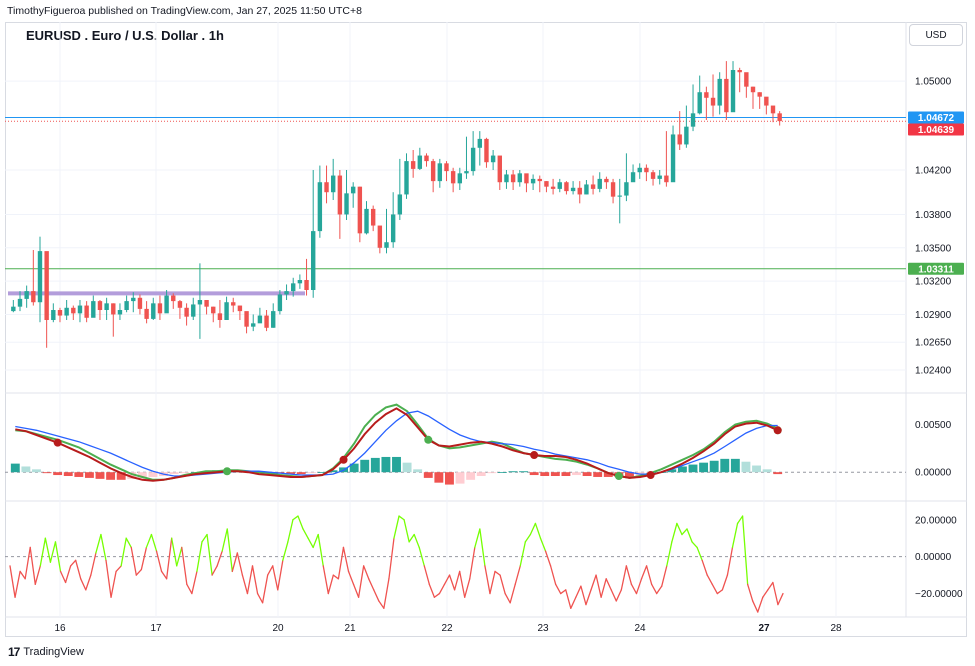 The width and height of the screenshot is (975, 666). I want to click on x-tick-label: 21, so click(350, 628).